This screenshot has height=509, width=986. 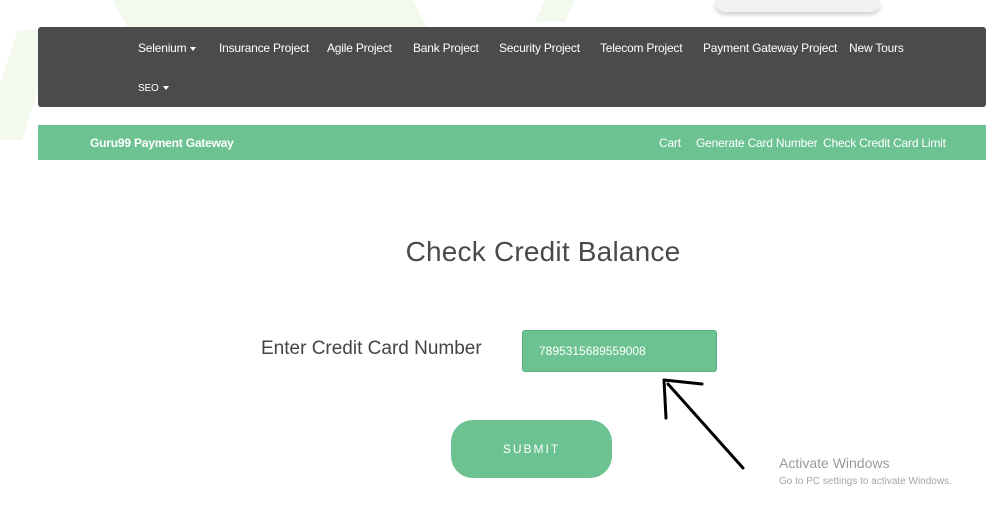 What do you see at coordinates (371, 348) in the screenshot?
I see `card-number-label: Enter Credit Card Number` at bounding box center [371, 348].